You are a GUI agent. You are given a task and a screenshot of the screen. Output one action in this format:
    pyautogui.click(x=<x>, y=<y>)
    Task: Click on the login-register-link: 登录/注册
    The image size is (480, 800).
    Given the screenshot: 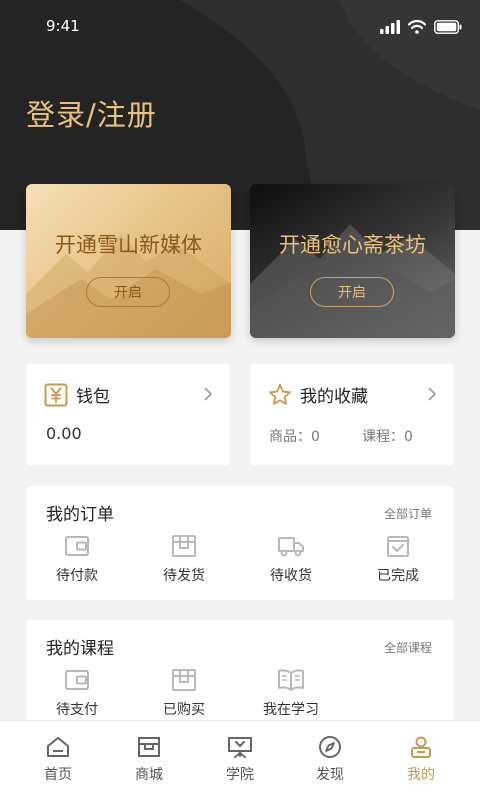 What is the action you would take?
    pyautogui.click(x=91, y=113)
    